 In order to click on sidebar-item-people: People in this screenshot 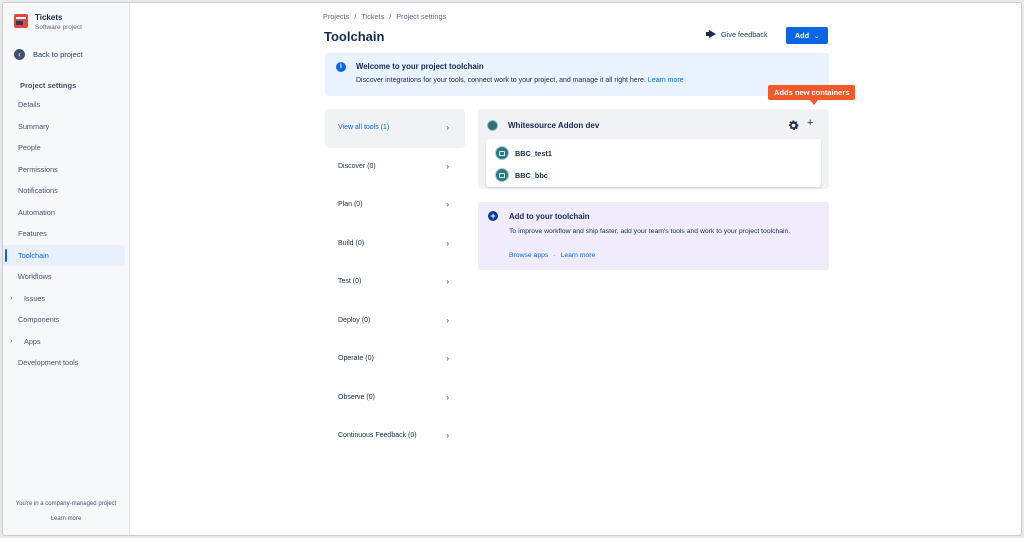, I will do `click(64, 148)`.